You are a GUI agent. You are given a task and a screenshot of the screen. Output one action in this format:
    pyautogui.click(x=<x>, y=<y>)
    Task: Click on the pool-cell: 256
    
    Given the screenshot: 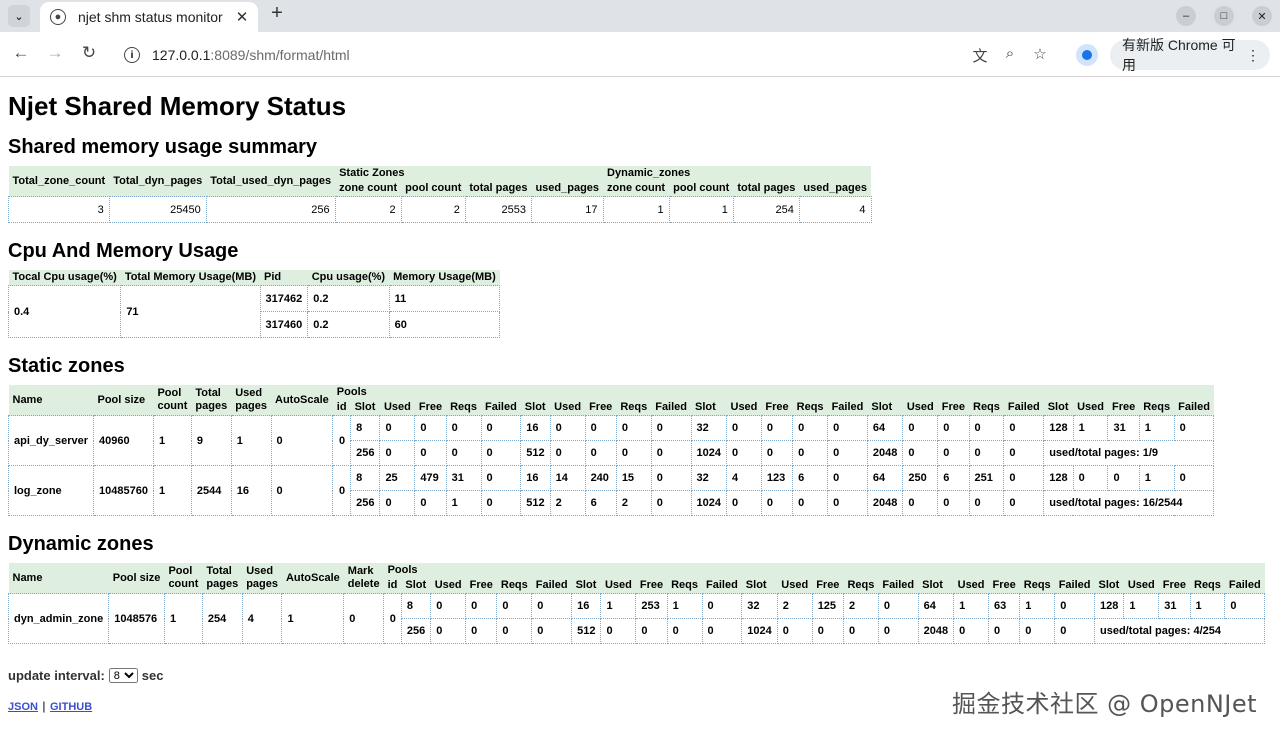 What is the action you would take?
    pyautogui.click(x=365, y=453)
    